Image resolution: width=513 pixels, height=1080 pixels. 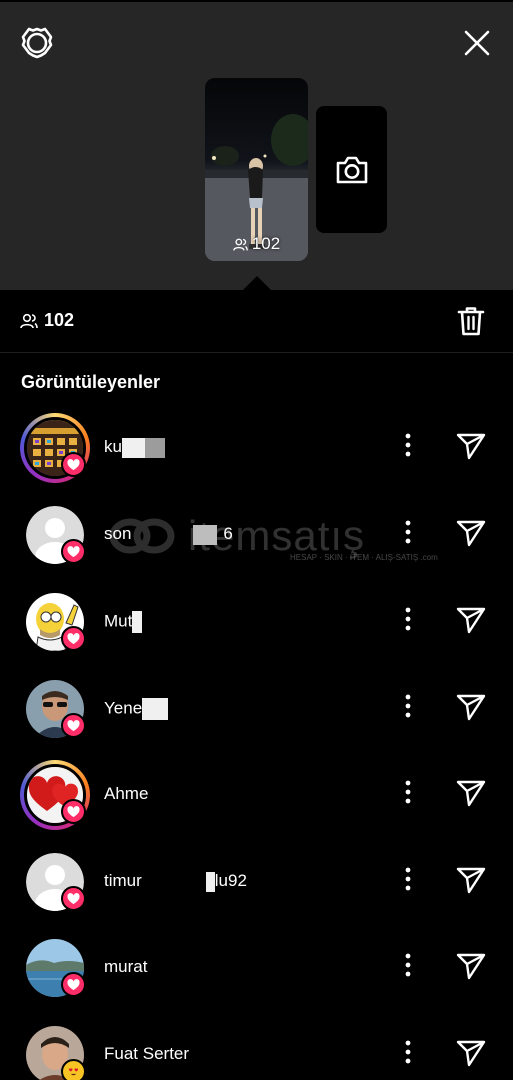 What do you see at coordinates (256, 794) in the screenshot?
I see `viewer-row: Ahme` at bounding box center [256, 794].